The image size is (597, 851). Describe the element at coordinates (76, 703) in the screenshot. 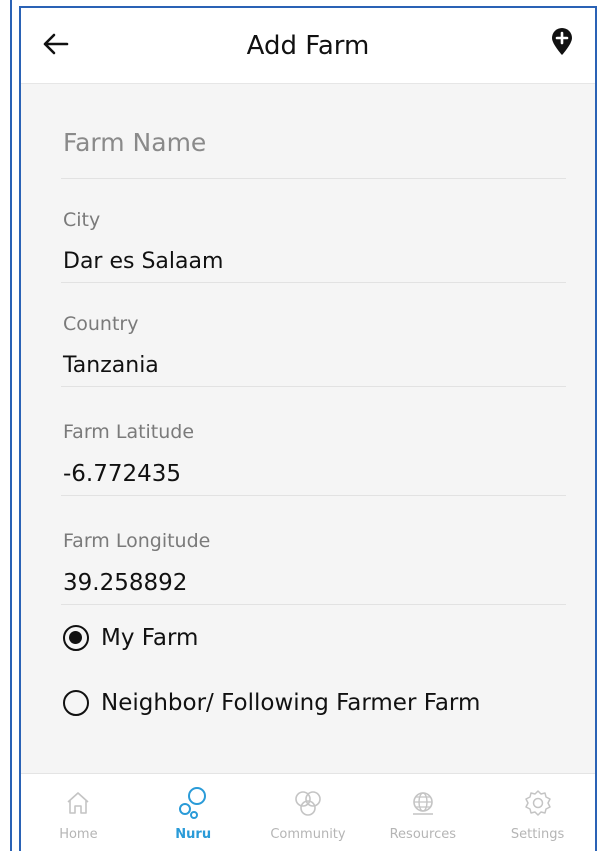

I see `radio-unselected-icon` at that location.